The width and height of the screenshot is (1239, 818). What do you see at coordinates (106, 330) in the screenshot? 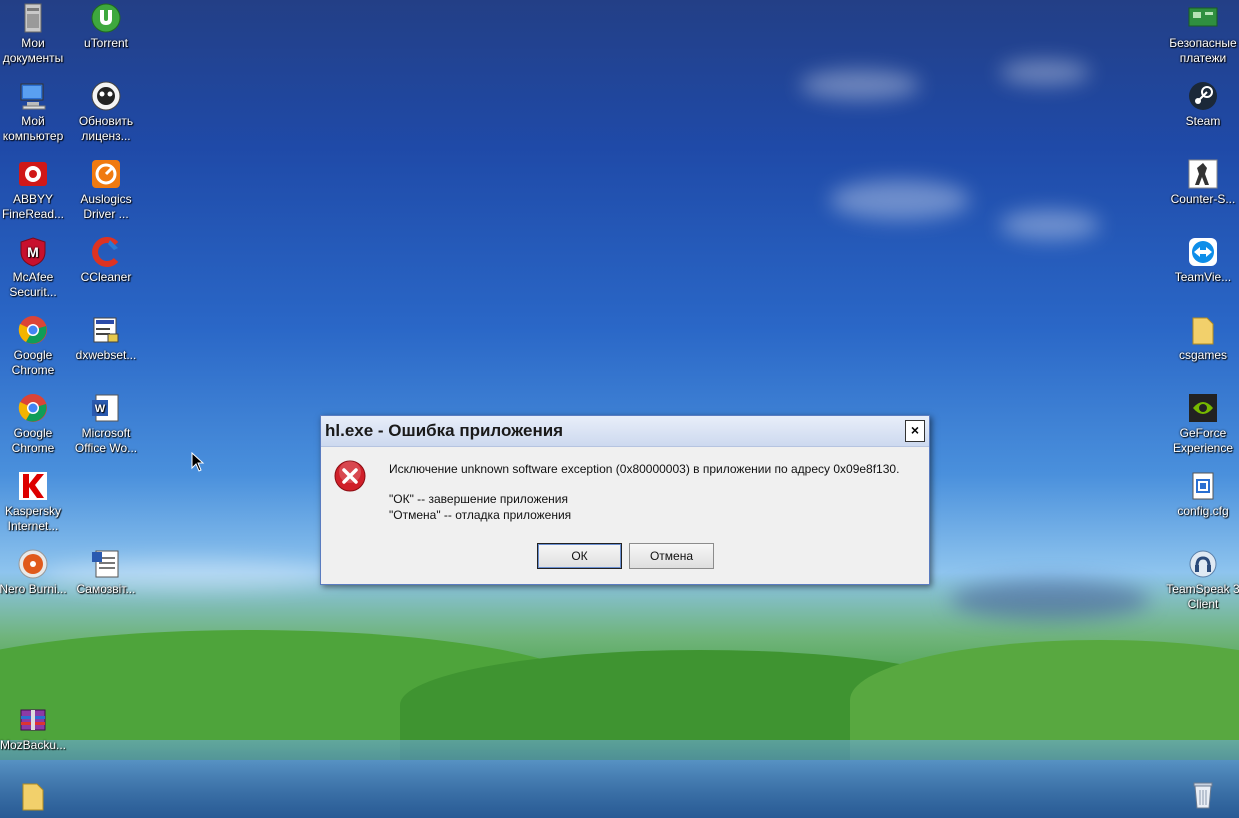
I see `installer-icon` at bounding box center [106, 330].